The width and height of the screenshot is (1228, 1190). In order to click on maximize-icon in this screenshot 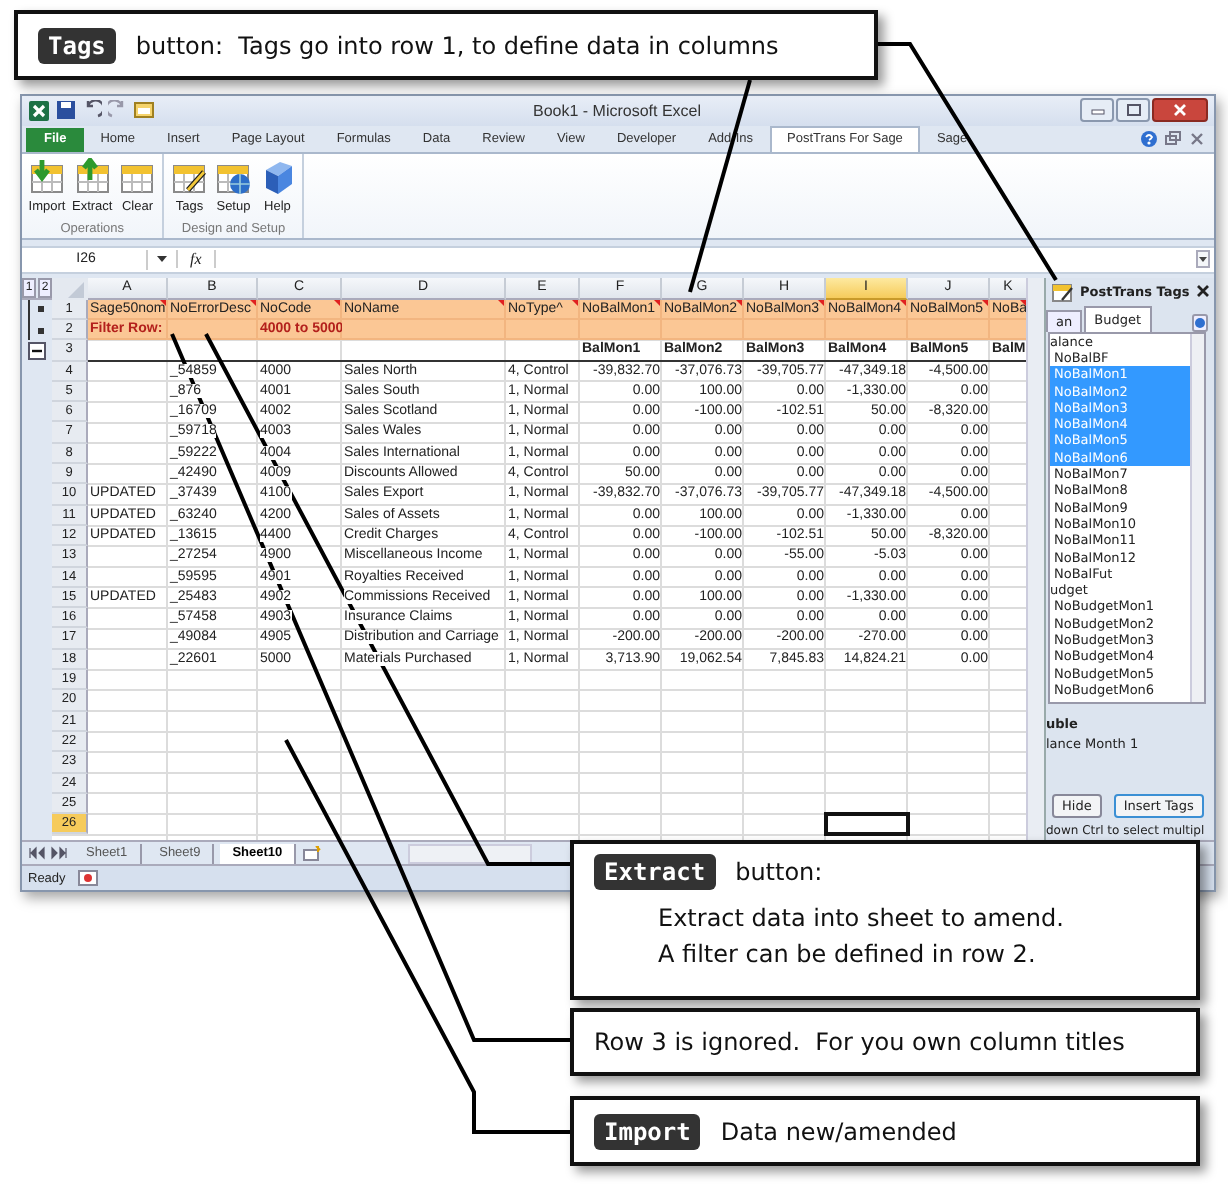, I will do `click(1133, 110)`.